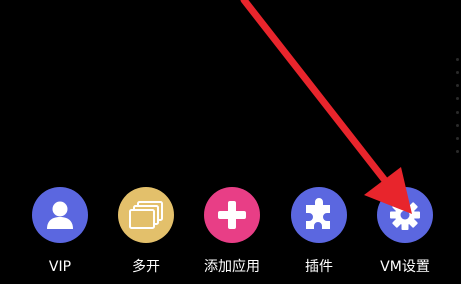  Describe the element at coordinates (232, 267) in the screenshot. I see `add-app-label: 添加应用` at that location.